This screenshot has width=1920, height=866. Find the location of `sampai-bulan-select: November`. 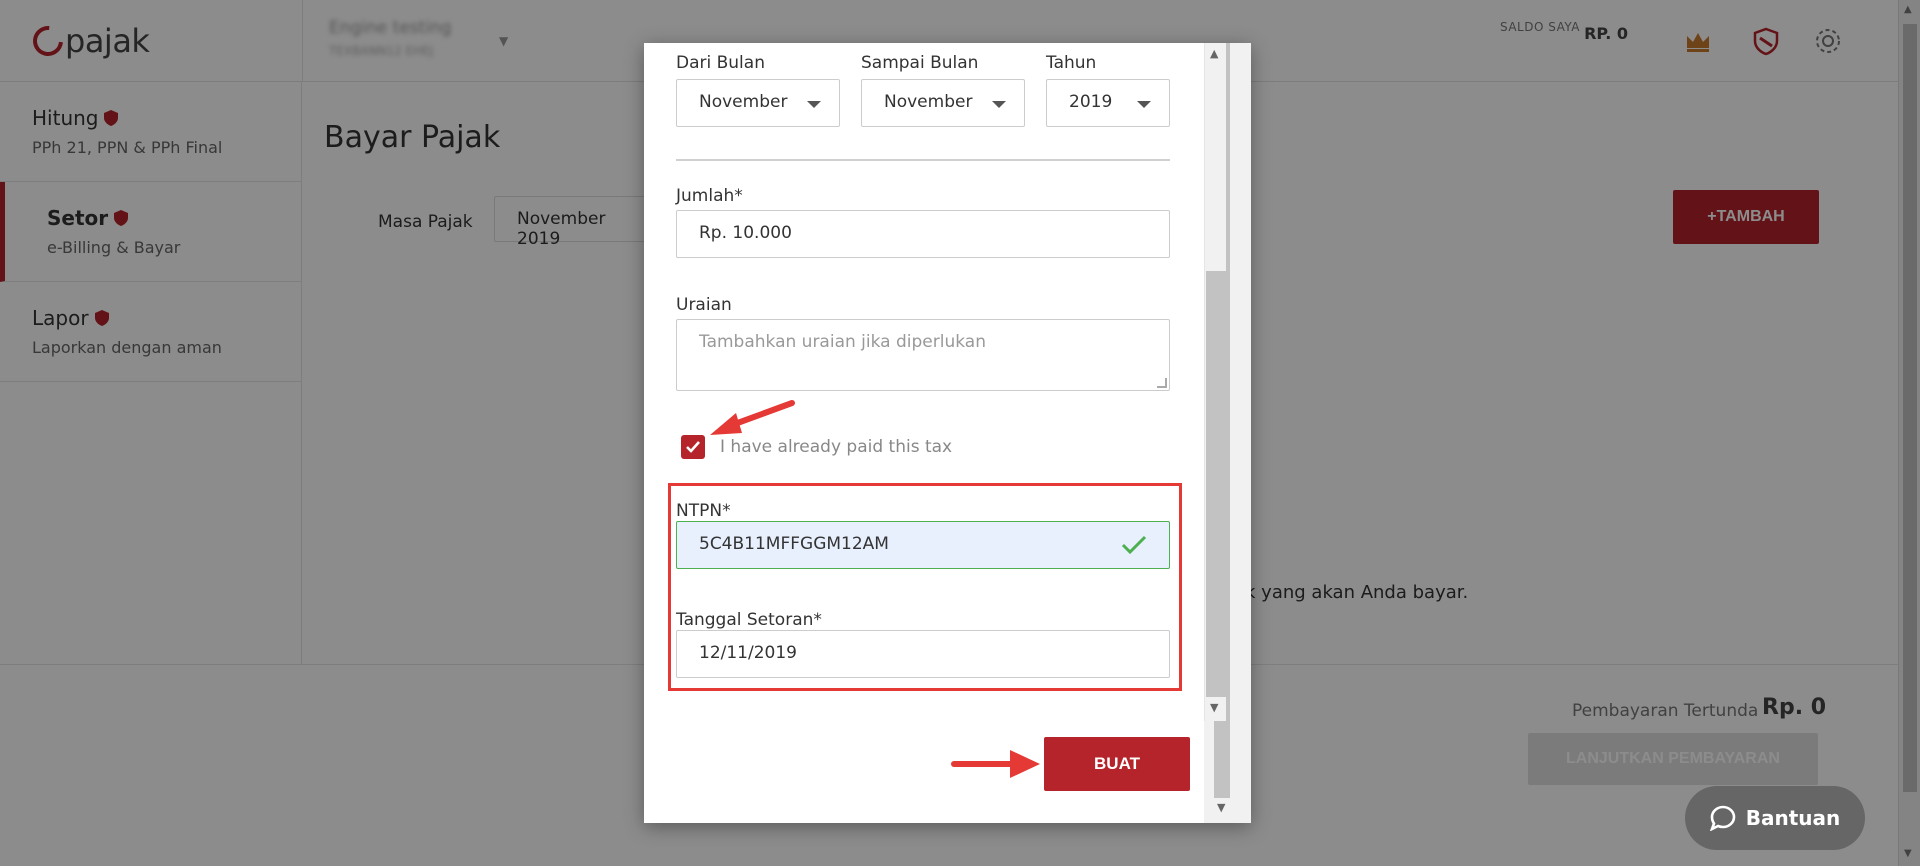

sampai-bulan-select: November is located at coordinates (943, 103).